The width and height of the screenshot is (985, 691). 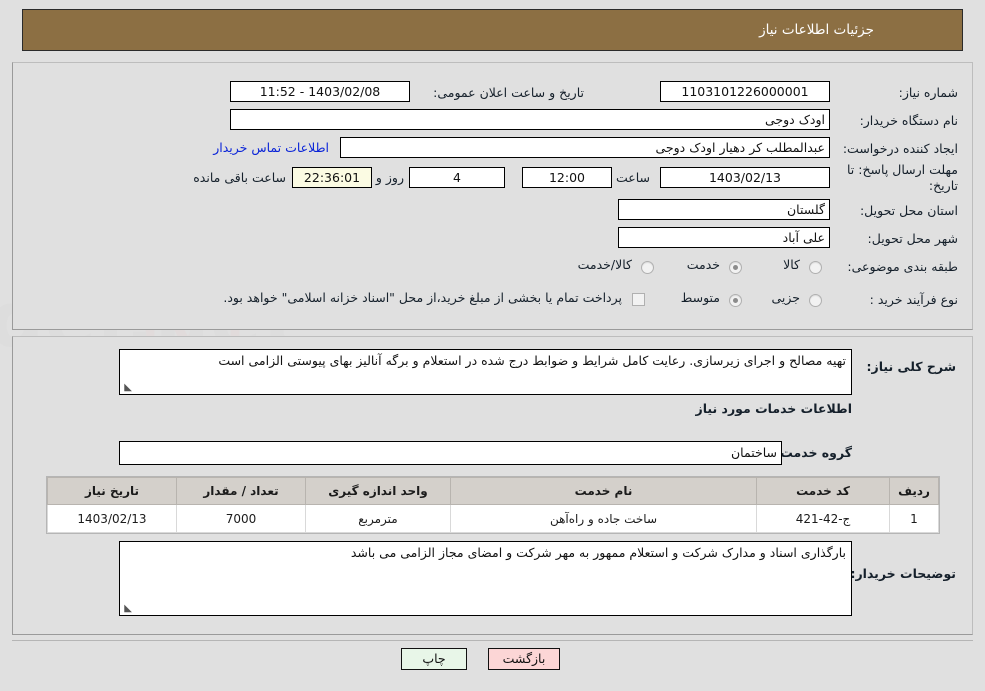 I want to click on service-group-label: گروه خدمت:, so click(x=813, y=452).